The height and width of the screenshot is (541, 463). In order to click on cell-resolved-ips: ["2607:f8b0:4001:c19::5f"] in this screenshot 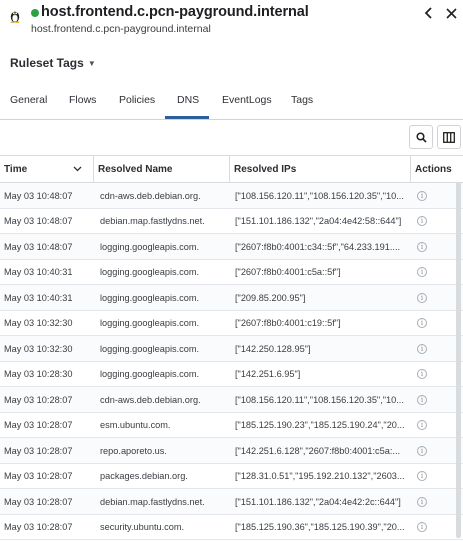, I will do `click(288, 323)`.